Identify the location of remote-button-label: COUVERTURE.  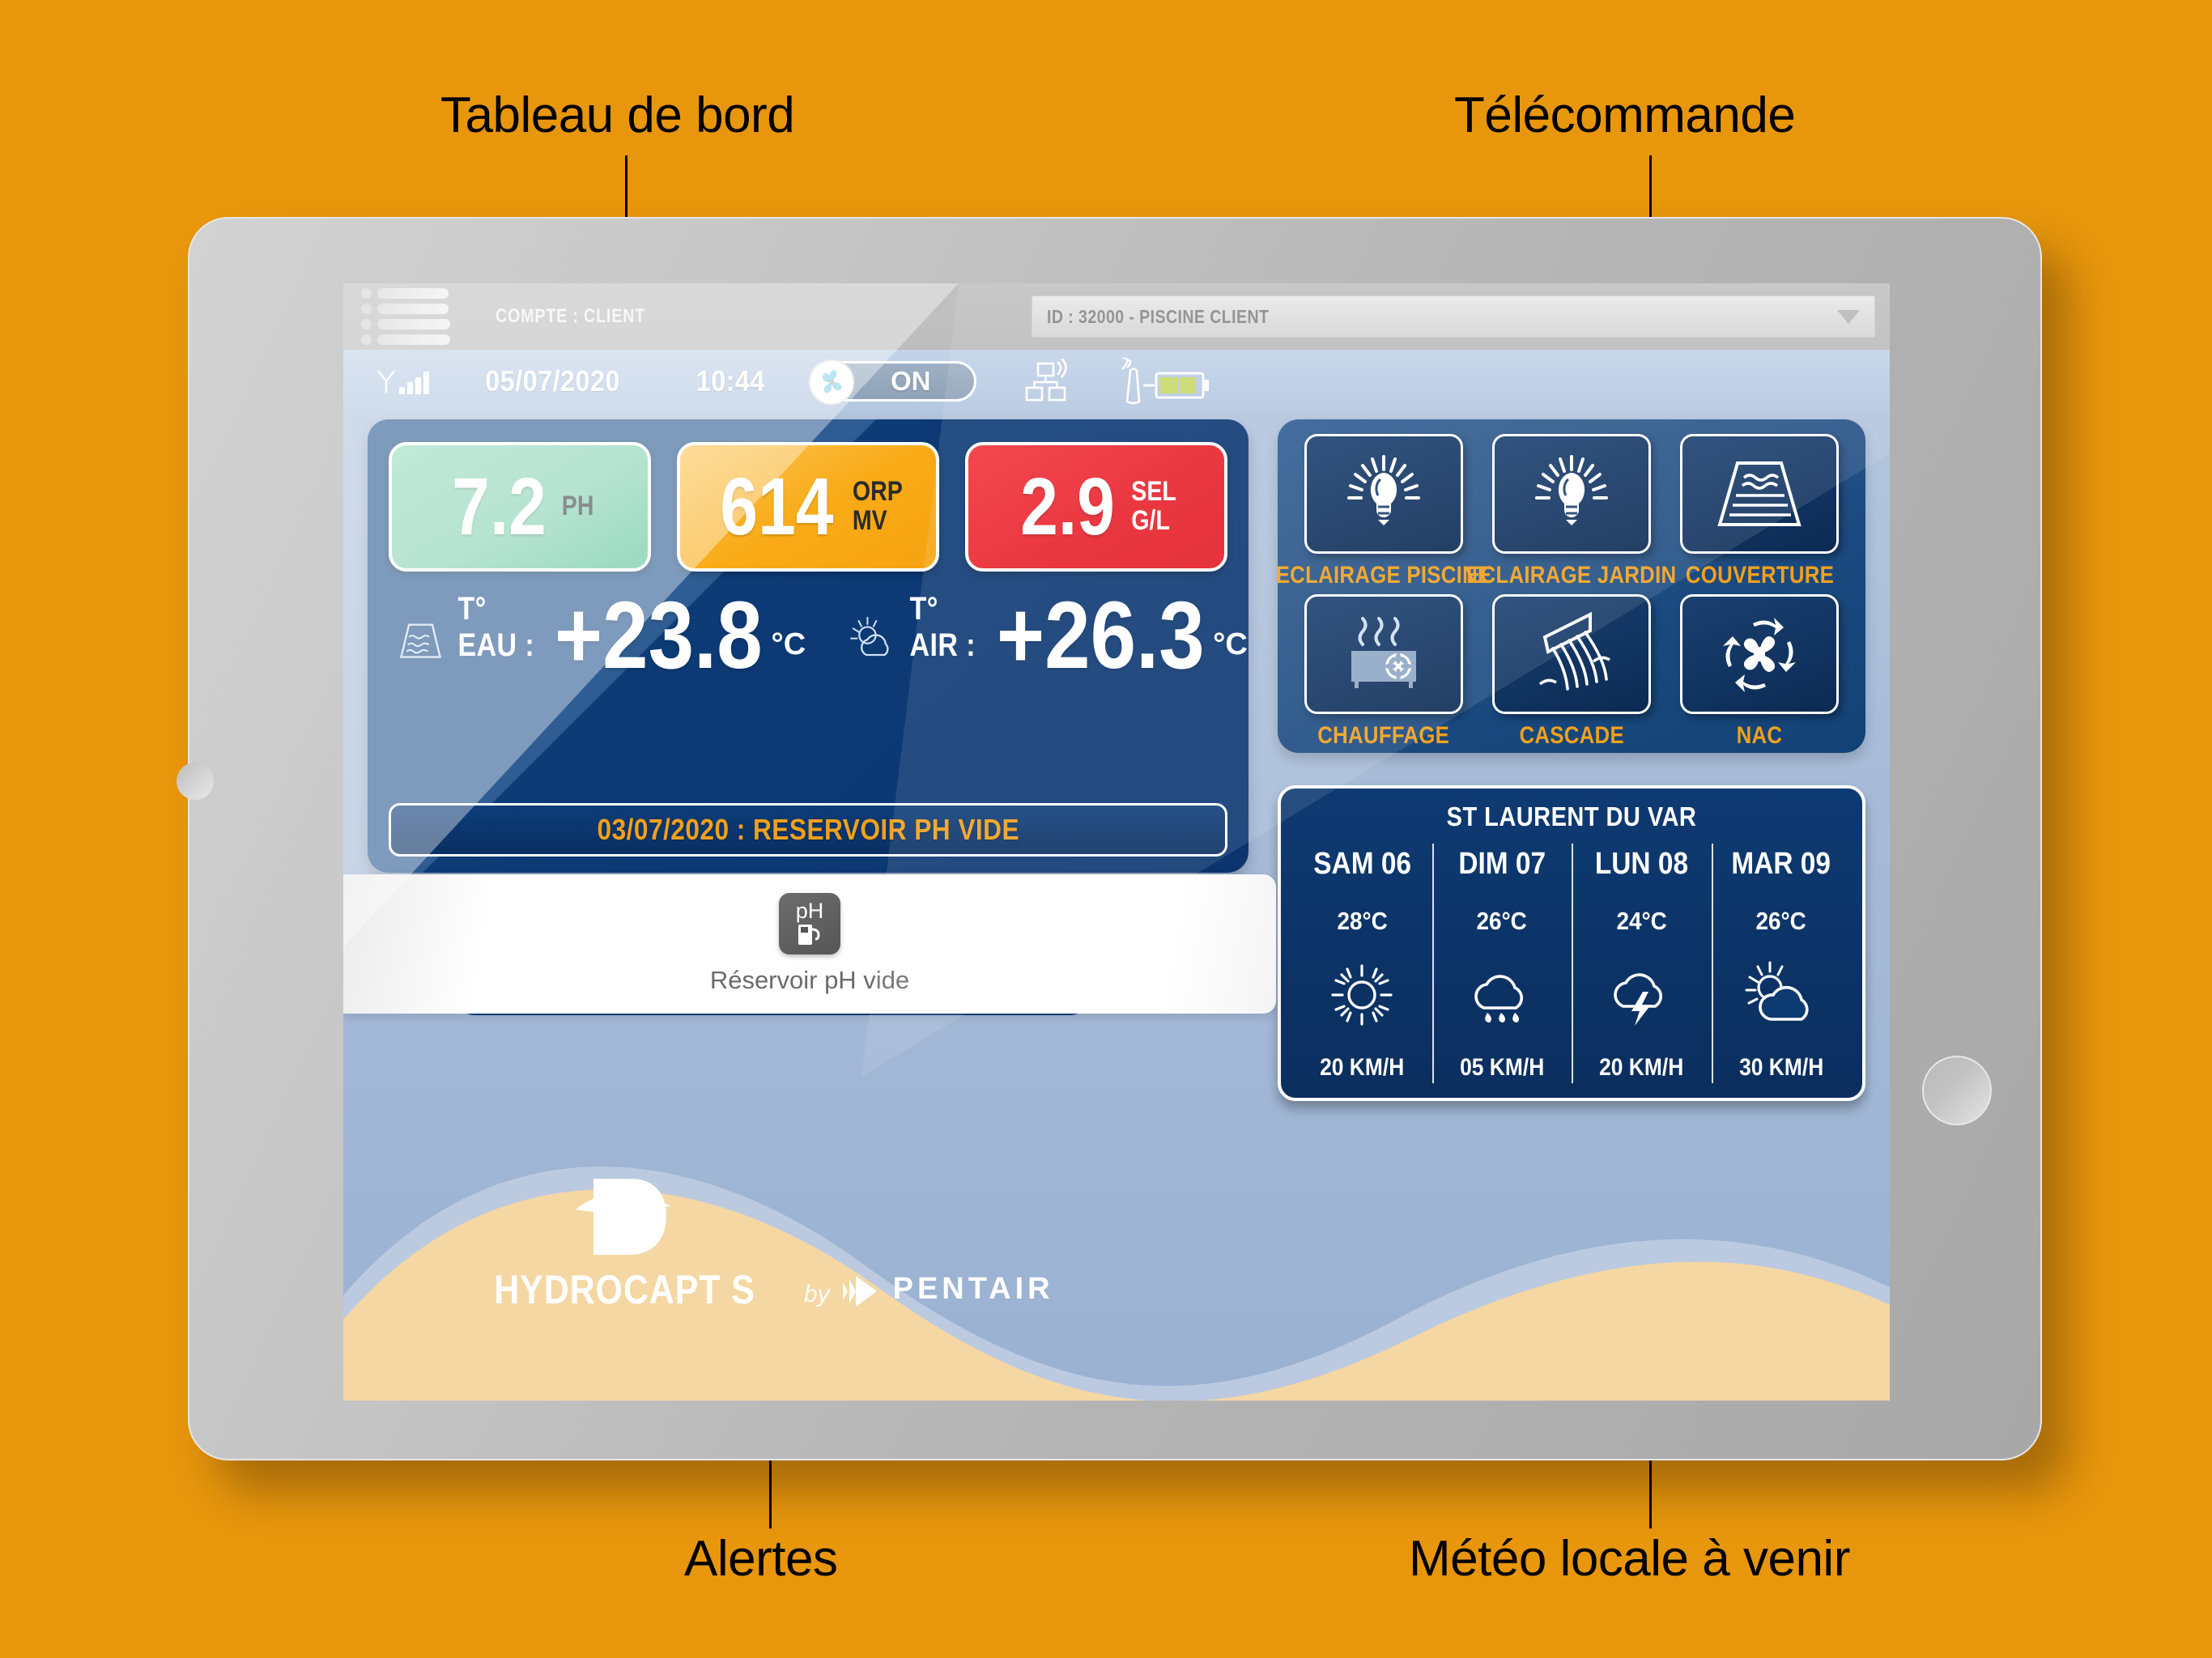
(1760, 575).